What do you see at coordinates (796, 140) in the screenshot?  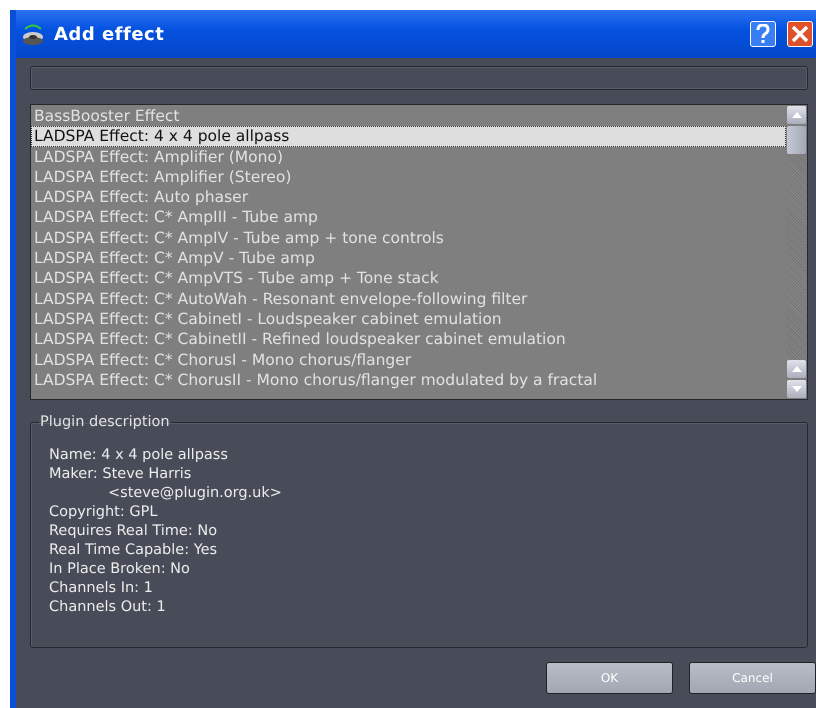 I see `scroll-thumb` at bounding box center [796, 140].